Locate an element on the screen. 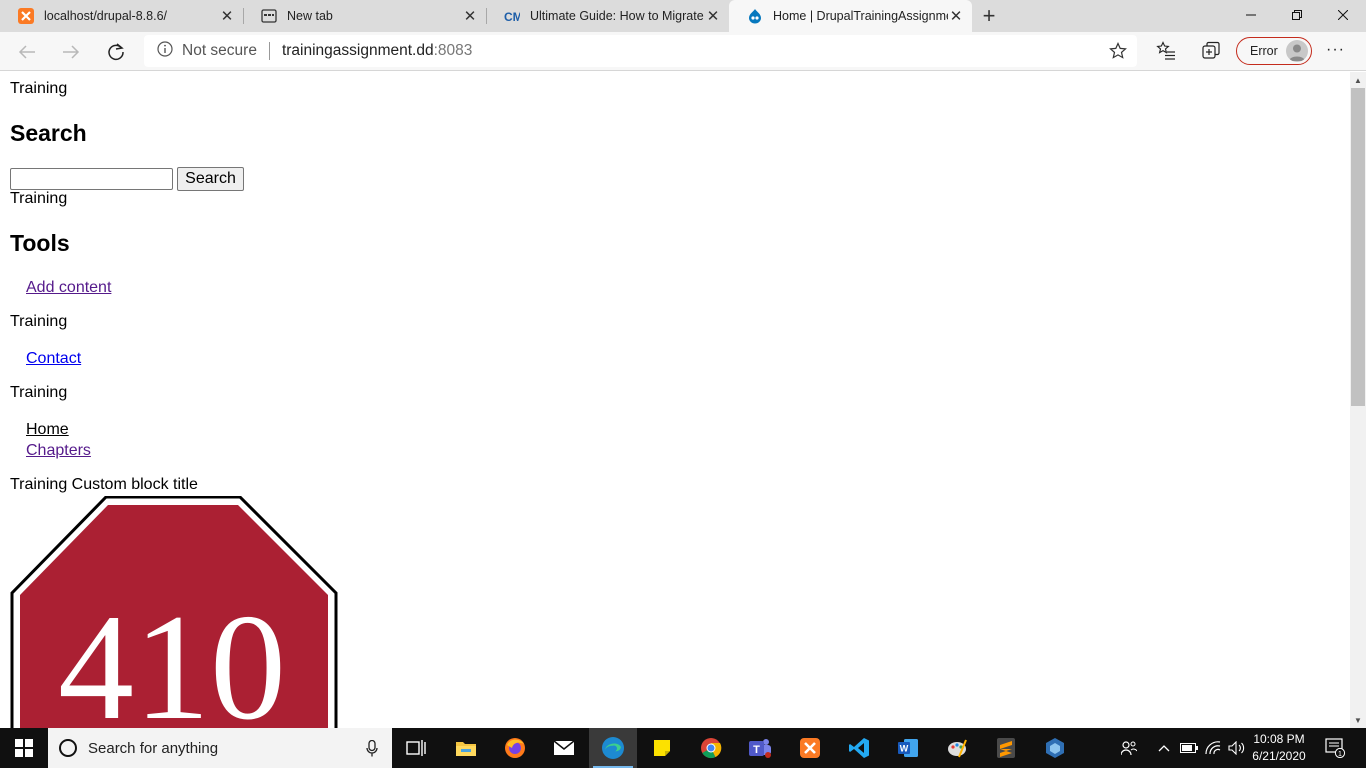 This screenshot has height=768, width=1366. notification-count: 1 is located at coordinates (1340, 754).